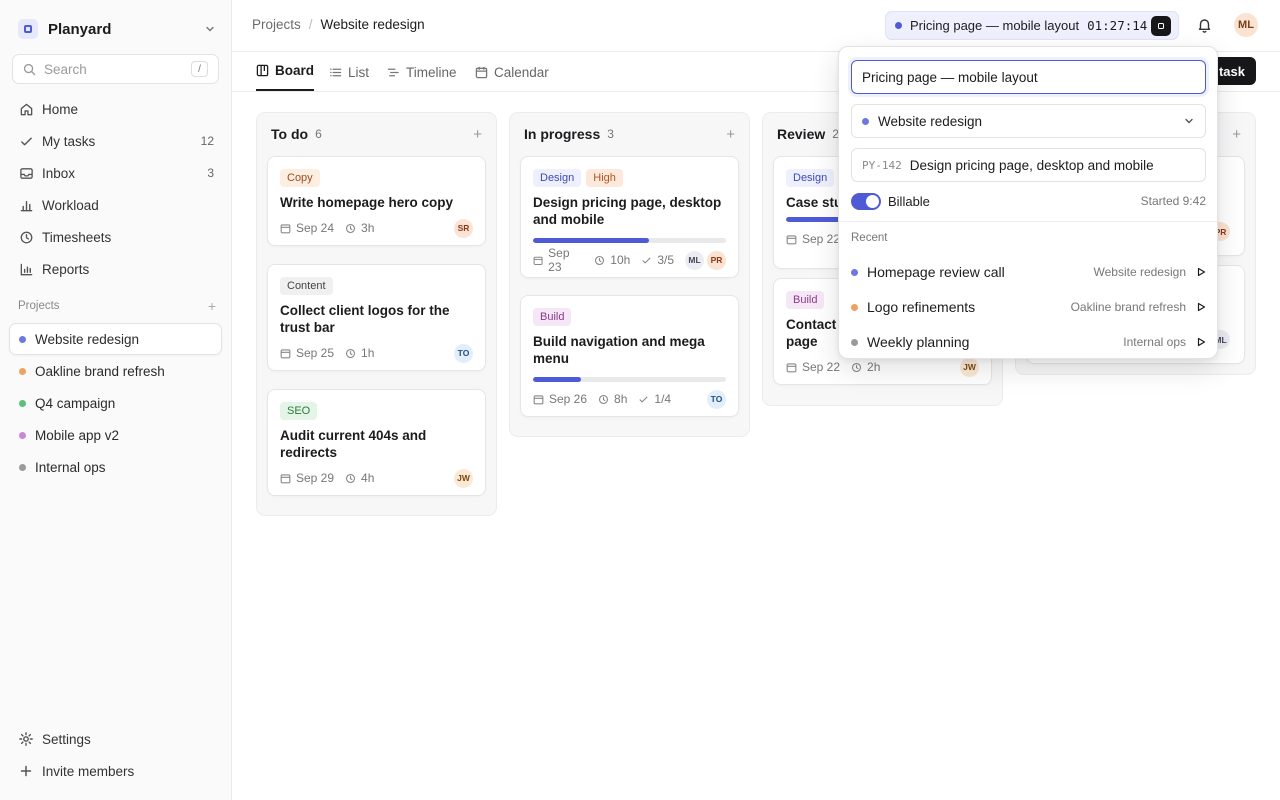 Image resolution: width=1280 pixels, height=800 pixels. What do you see at coordinates (1204, 25) in the screenshot?
I see `bell-icon` at bounding box center [1204, 25].